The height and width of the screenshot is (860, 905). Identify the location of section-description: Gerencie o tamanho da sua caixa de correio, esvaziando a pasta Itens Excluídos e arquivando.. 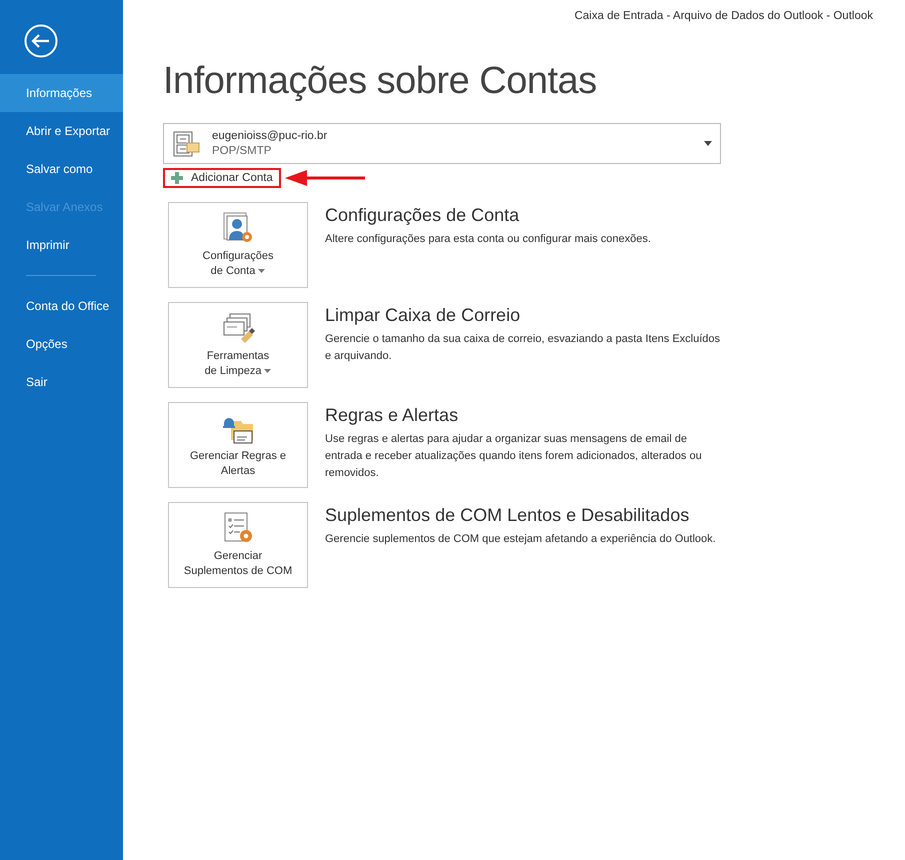
(522, 348).